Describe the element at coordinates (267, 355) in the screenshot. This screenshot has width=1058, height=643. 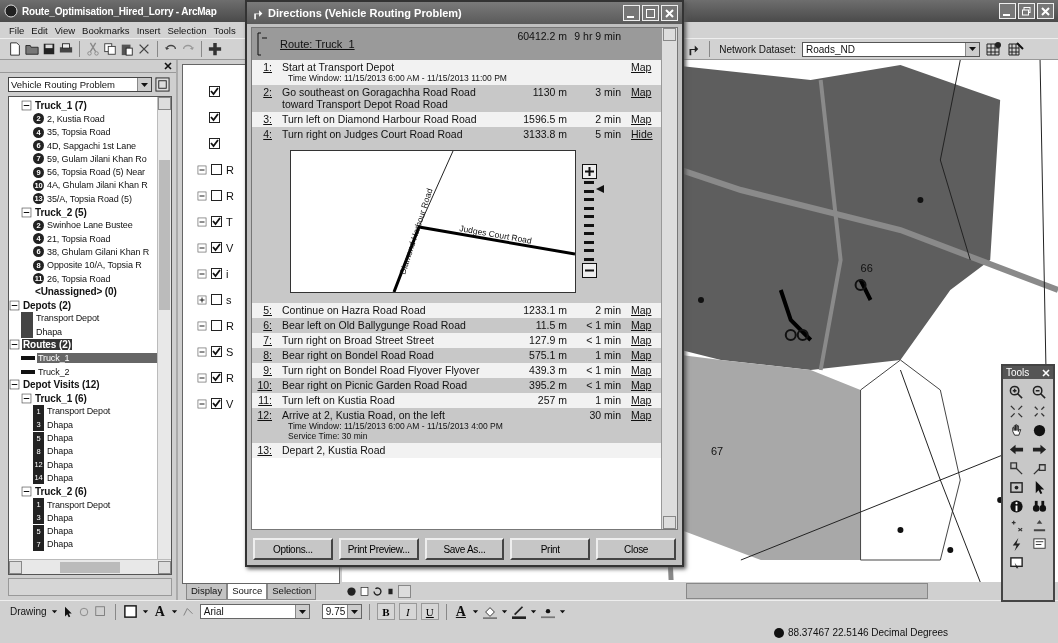
I see `step-number-link: 8:` at that location.